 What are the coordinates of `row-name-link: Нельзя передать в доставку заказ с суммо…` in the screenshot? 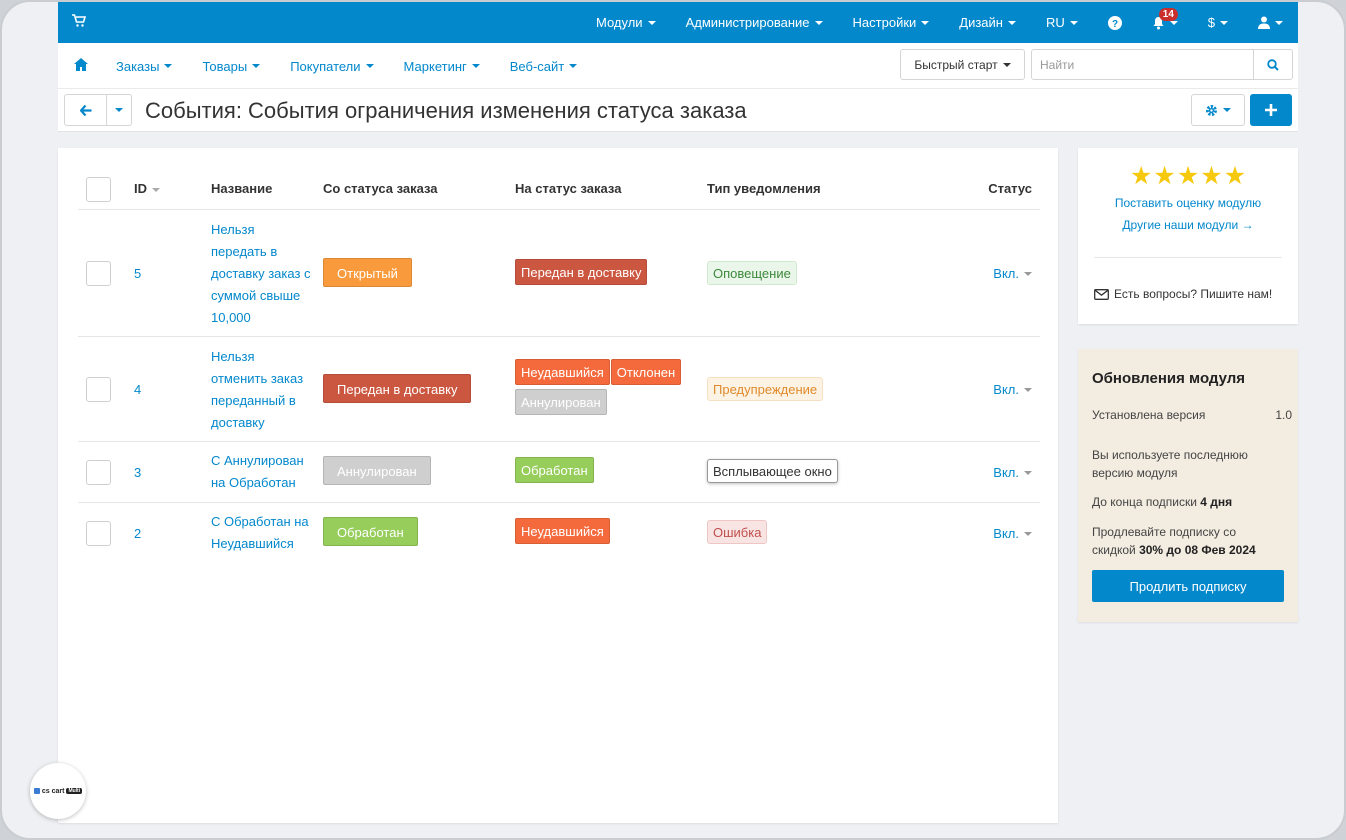 It's located at (261, 274).